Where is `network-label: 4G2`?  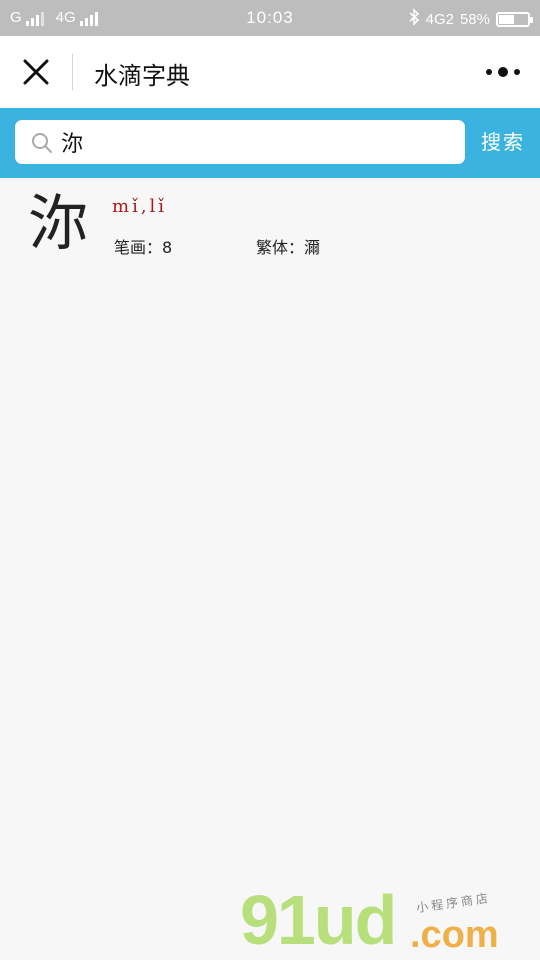 network-label: 4G2 is located at coordinates (439, 19).